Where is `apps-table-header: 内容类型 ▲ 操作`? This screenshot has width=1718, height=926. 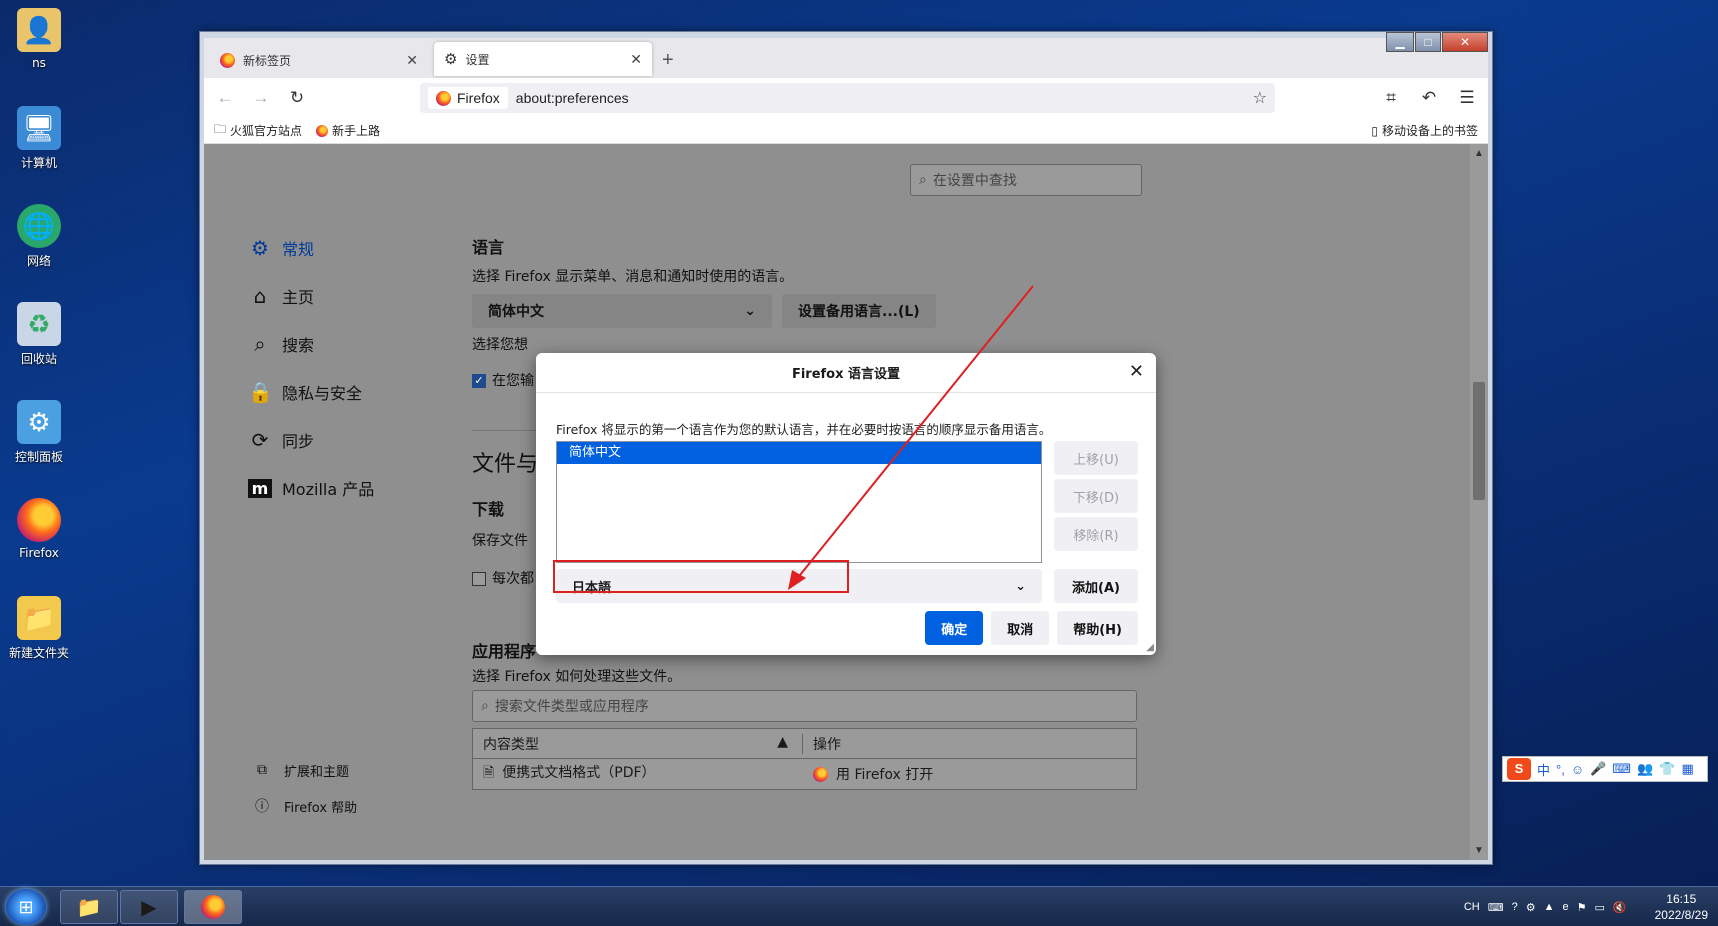 apps-table-header: 内容类型 ▲ 操作 is located at coordinates (804, 744).